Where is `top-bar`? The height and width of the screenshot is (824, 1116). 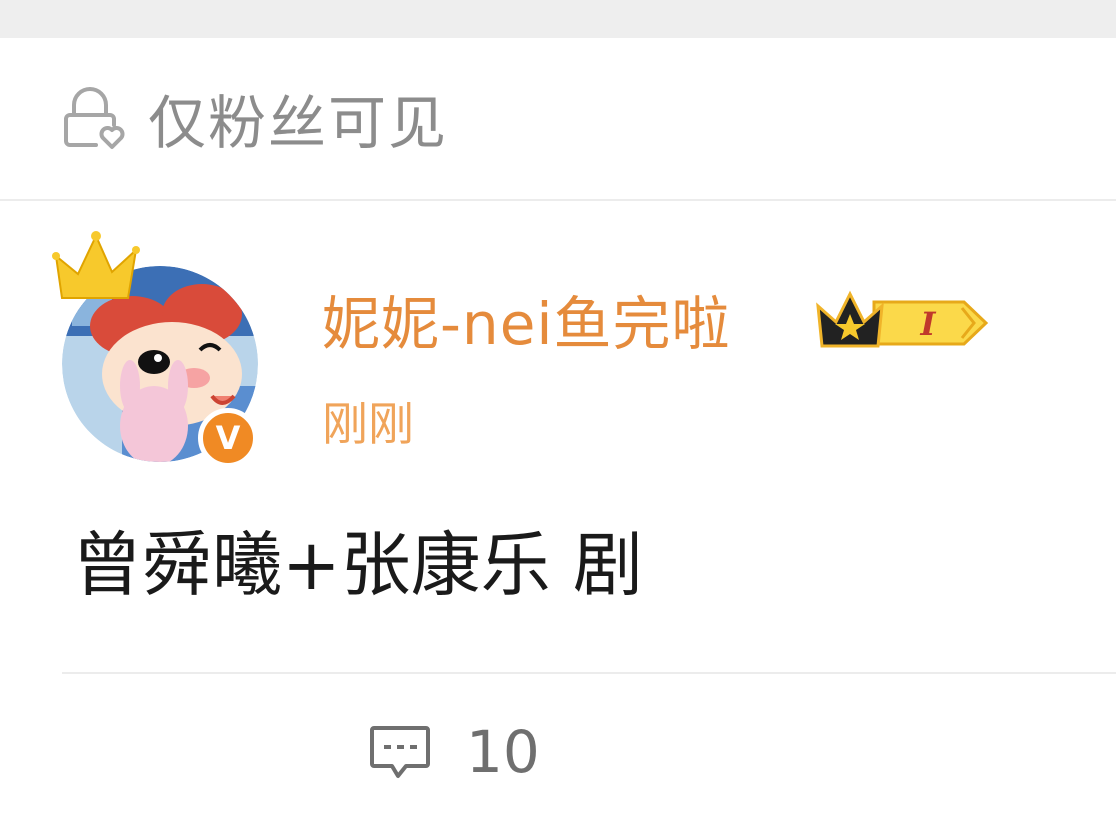 top-bar is located at coordinates (558, 19).